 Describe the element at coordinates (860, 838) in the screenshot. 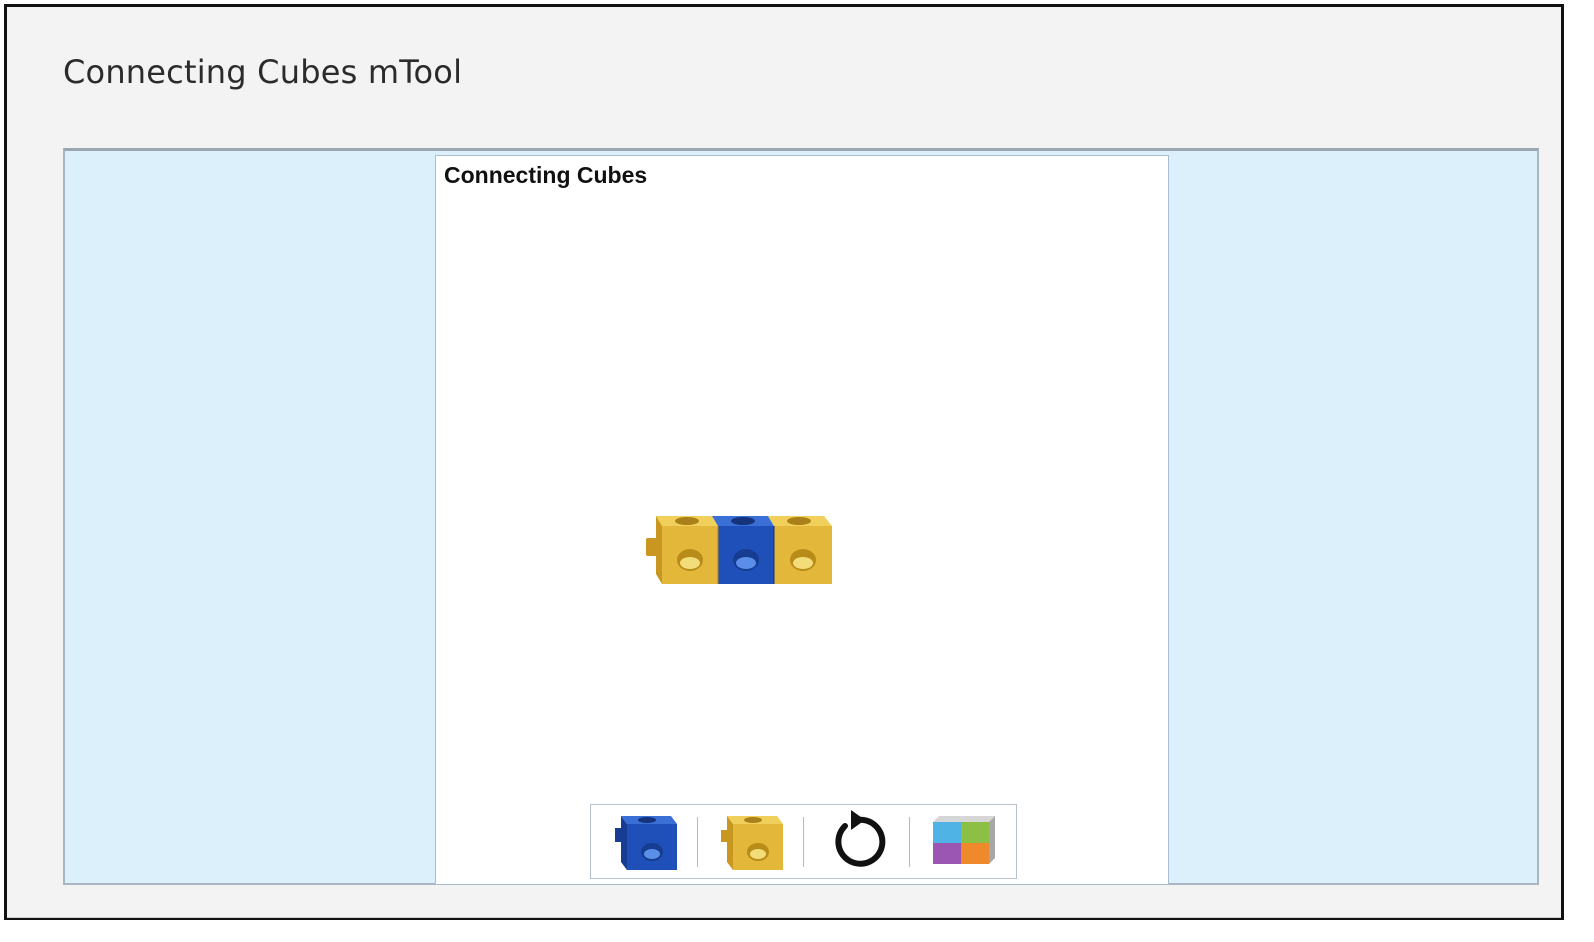

I see `reset-icon` at that location.